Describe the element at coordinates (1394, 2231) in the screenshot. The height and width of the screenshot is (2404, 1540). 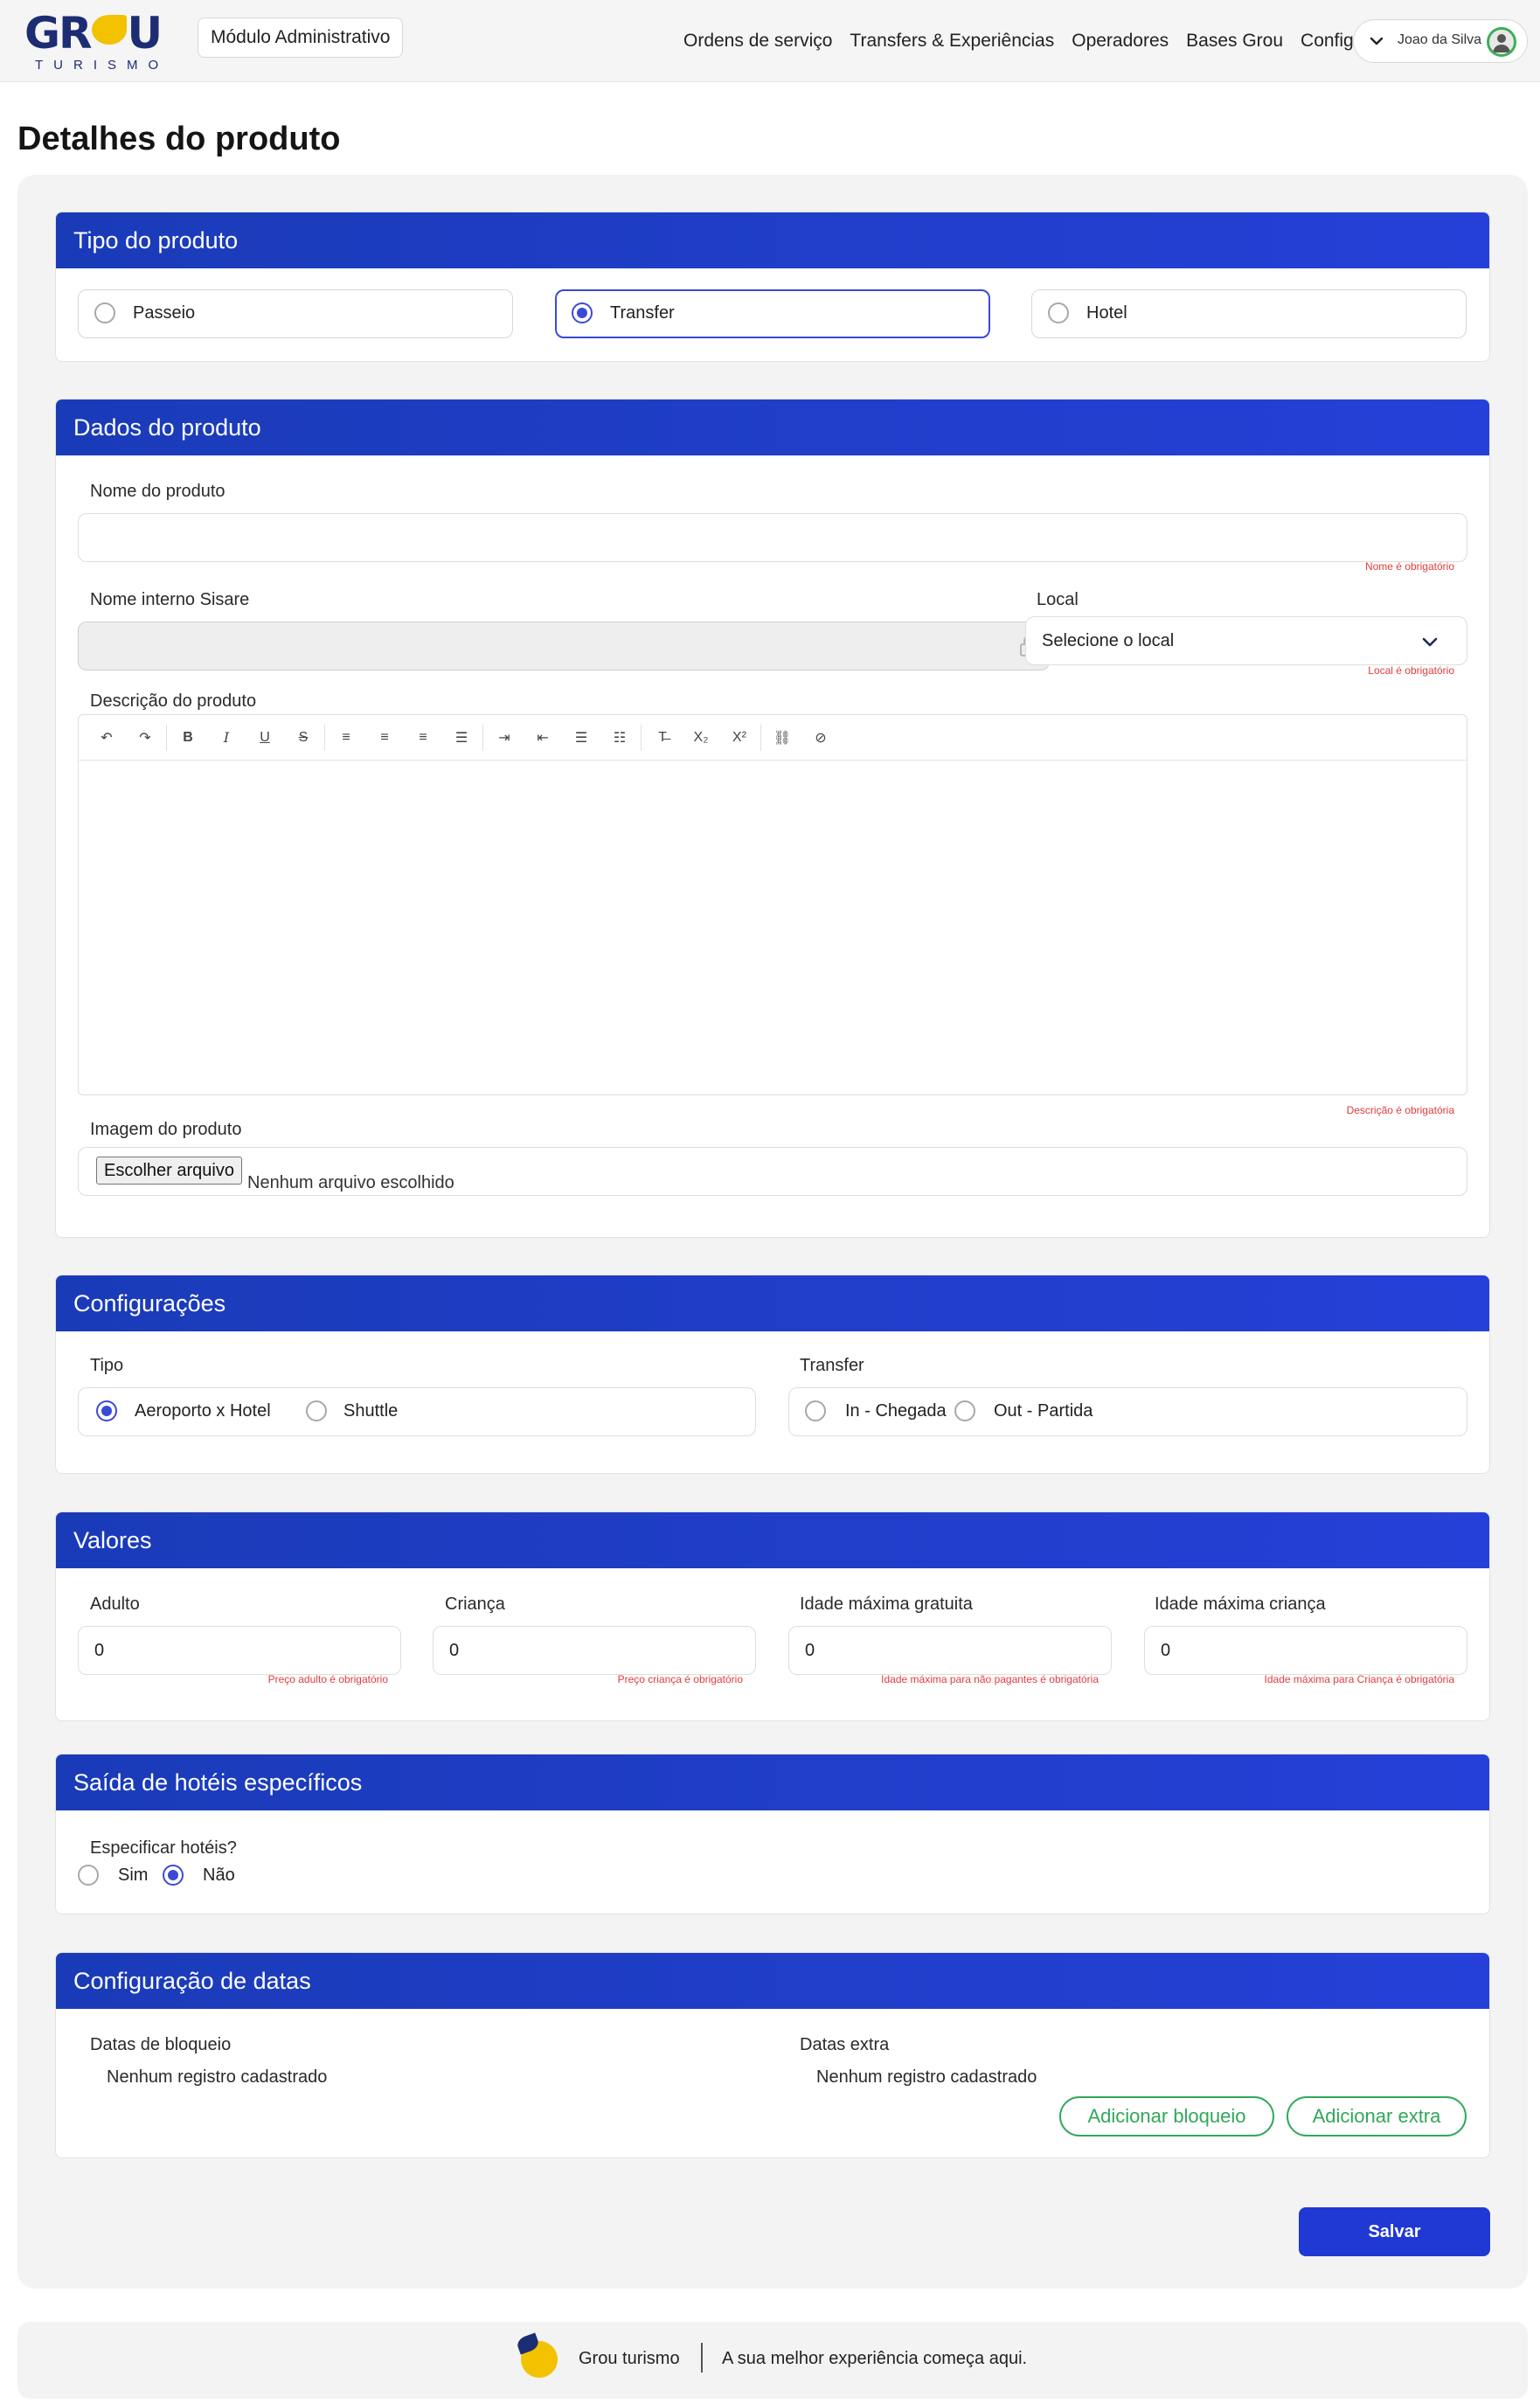
I see `save-button: Salvar` at that location.